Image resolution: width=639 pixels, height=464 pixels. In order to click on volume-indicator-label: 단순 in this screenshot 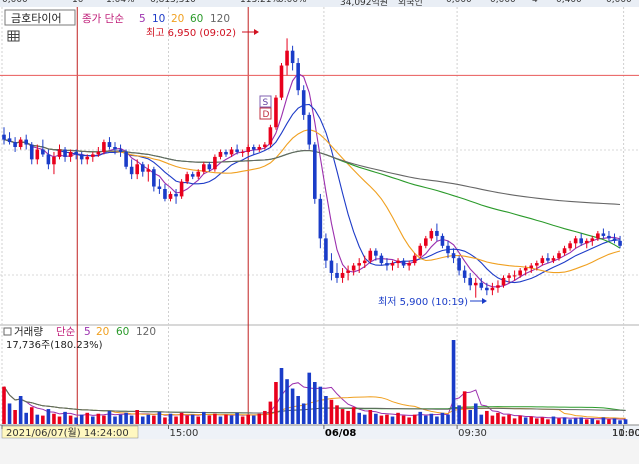, I will do `click(66, 332)`.